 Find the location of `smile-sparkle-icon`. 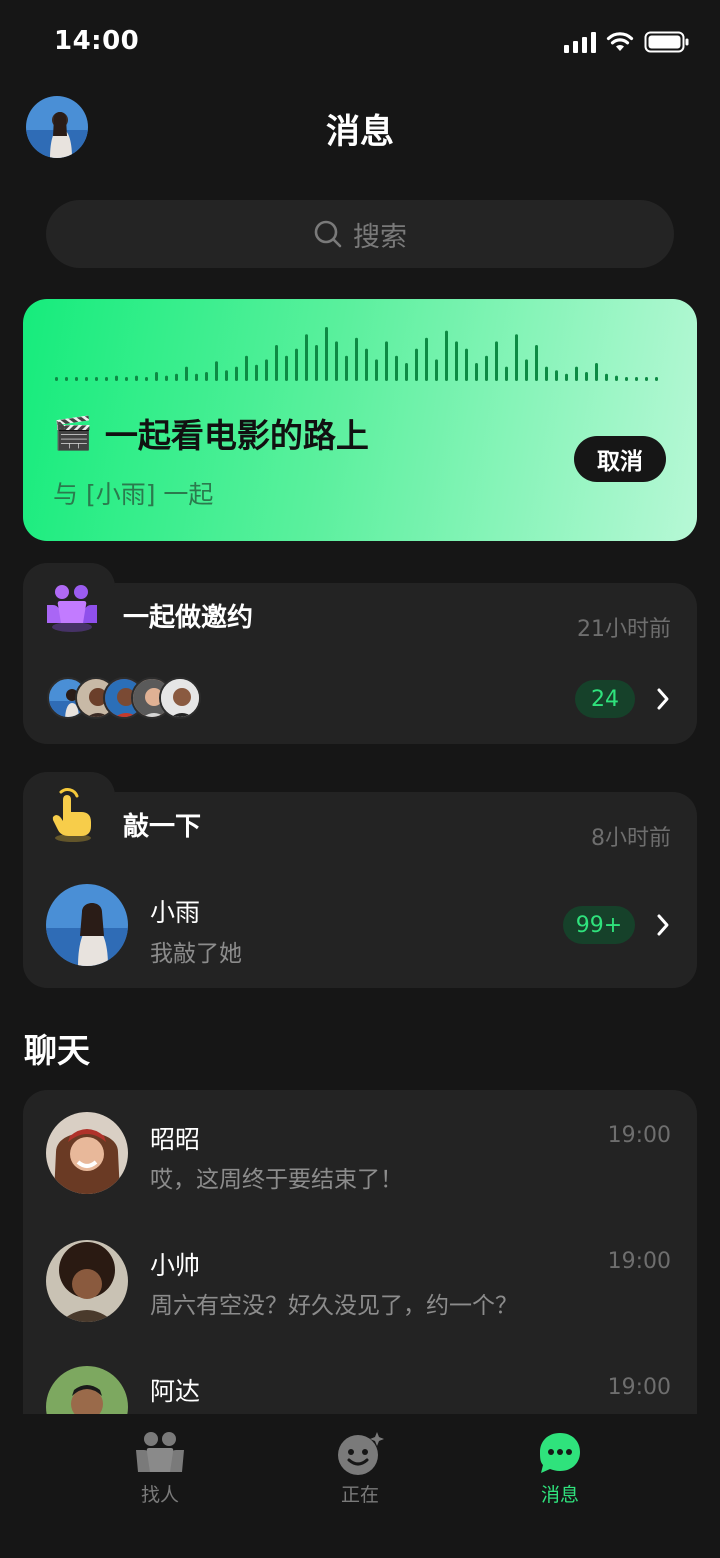

smile-sparkle-icon is located at coordinates (361, 1453).